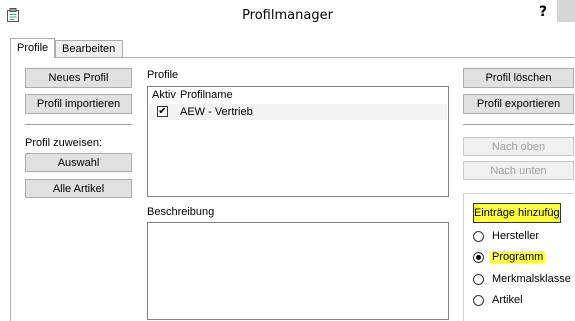  I want to click on radio-label-programm: Programm, so click(518, 257).